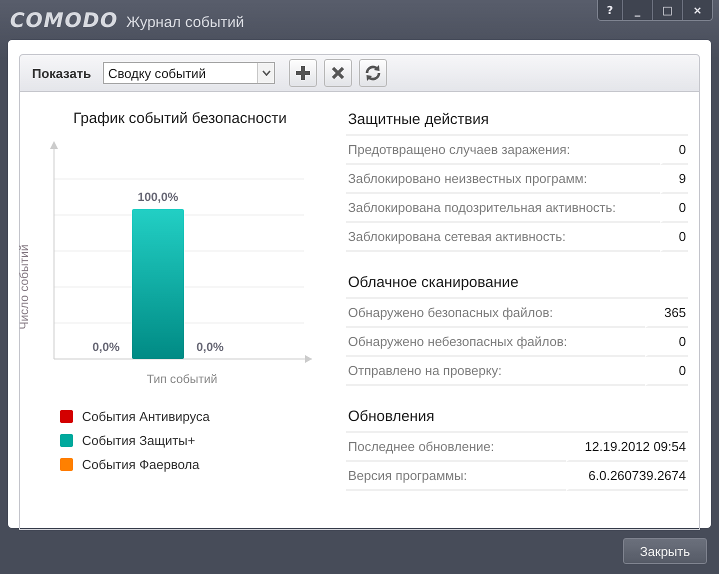 The width and height of the screenshot is (719, 574). What do you see at coordinates (610, 10) in the screenshot?
I see `help-button: ?` at bounding box center [610, 10].